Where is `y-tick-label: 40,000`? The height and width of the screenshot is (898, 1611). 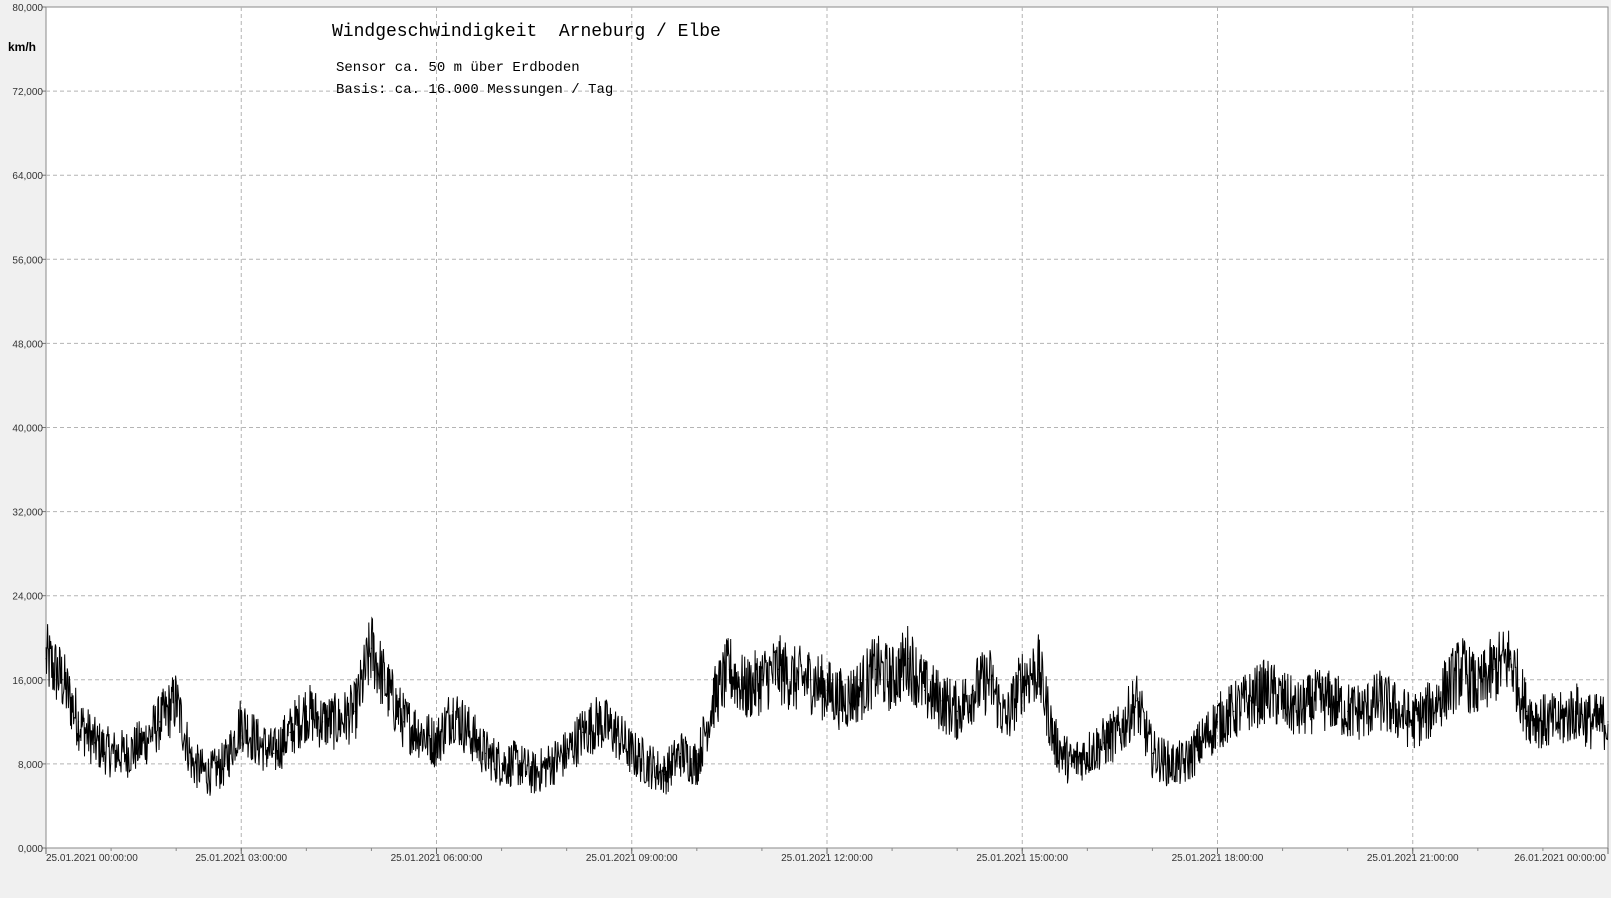 y-tick-label: 40,000 is located at coordinates (27, 429).